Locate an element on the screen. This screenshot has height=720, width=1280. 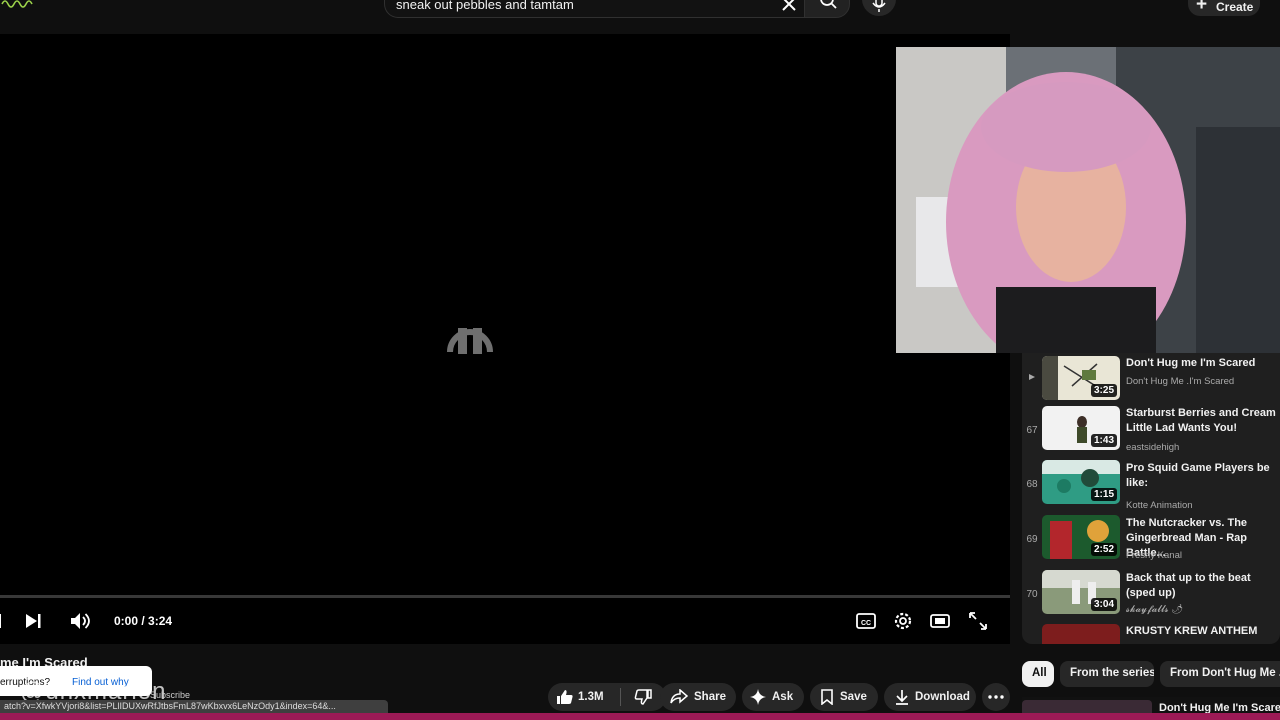
download-label: Download is located at coordinates (942, 697).